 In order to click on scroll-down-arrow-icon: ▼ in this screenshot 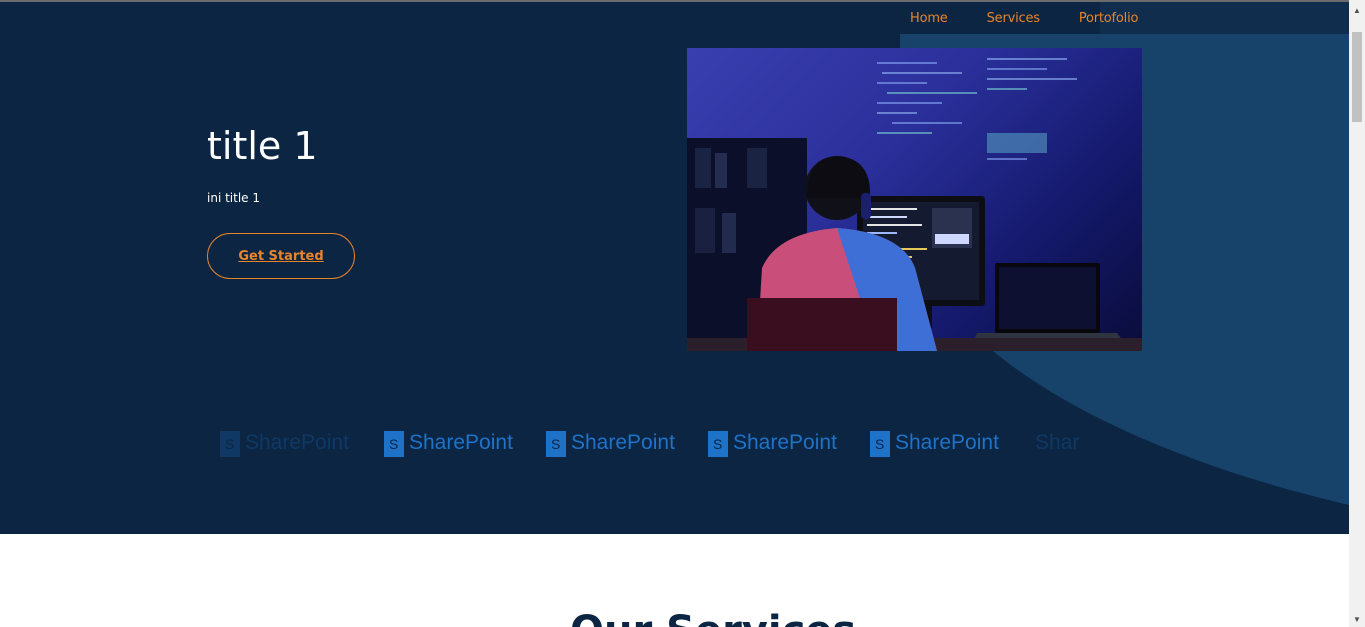, I will do `click(1357, 619)`.